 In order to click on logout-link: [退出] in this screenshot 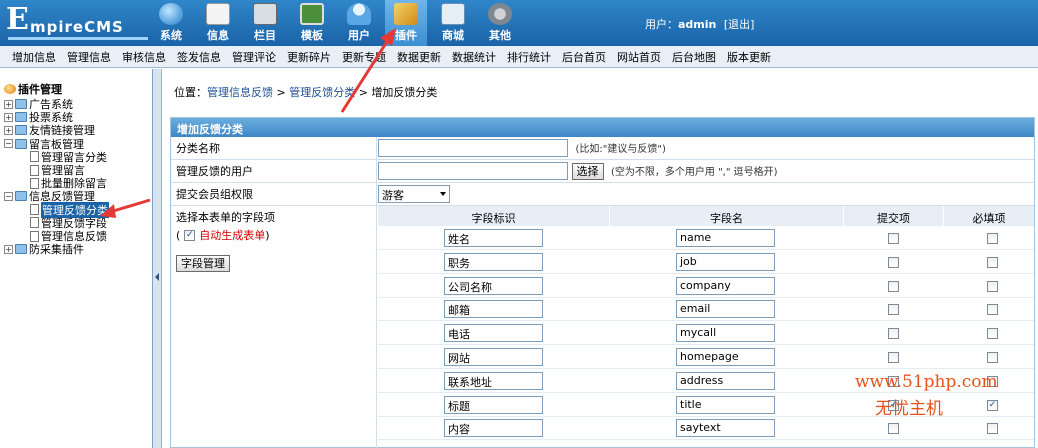, I will do `click(739, 24)`.